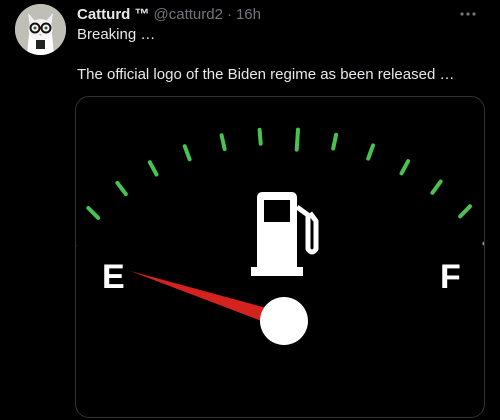 This screenshot has height=420, width=500. What do you see at coordinates (113, 277) in the screenshot?
I see `empty-label: E` at bounding box center [113, 277].